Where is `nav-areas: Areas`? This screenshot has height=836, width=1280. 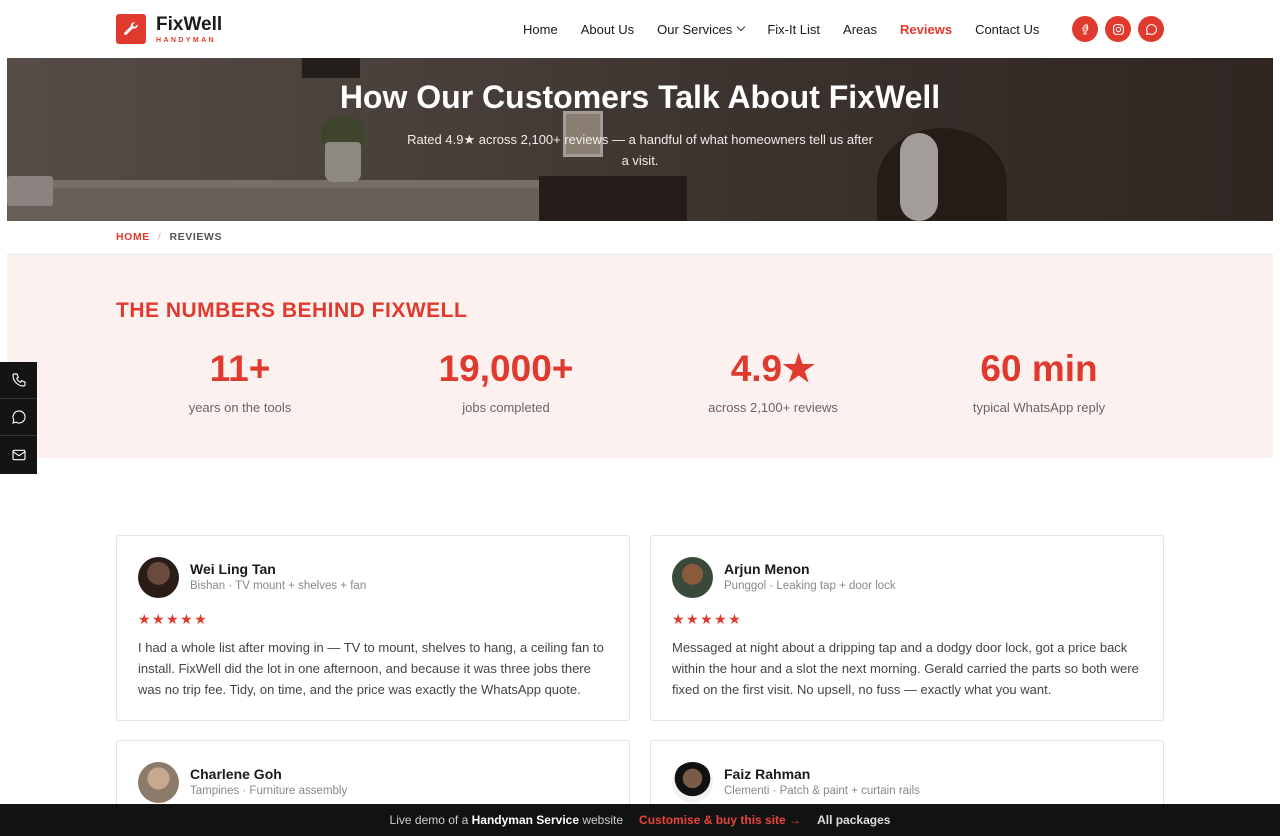 nav-areas: Areas is located at coordinates (860, 29).